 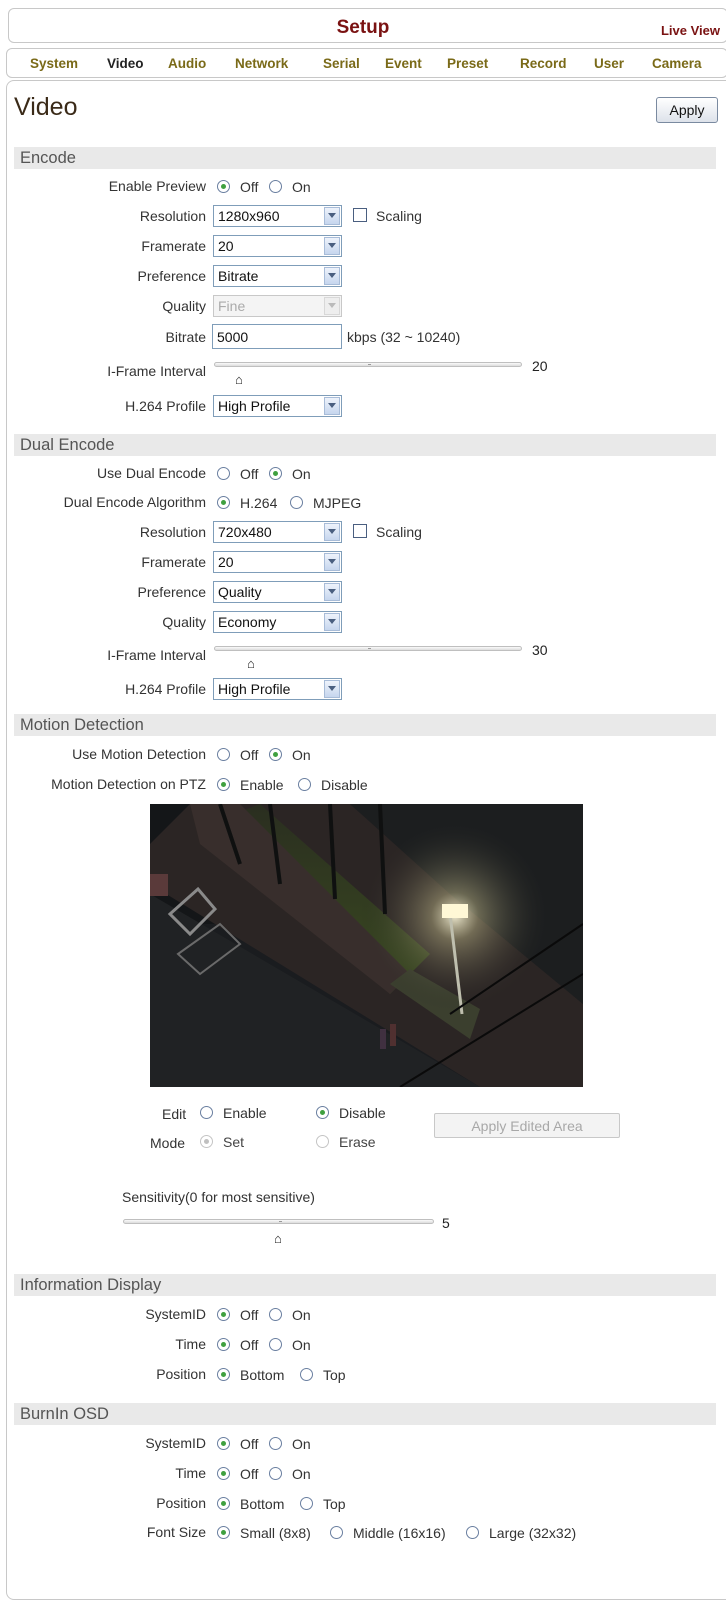 What do you see at coordinates (156, 371) in the screenshot?
I see `iframe-interval-label: I-Frame Interval` at bounding box center [156, 371].